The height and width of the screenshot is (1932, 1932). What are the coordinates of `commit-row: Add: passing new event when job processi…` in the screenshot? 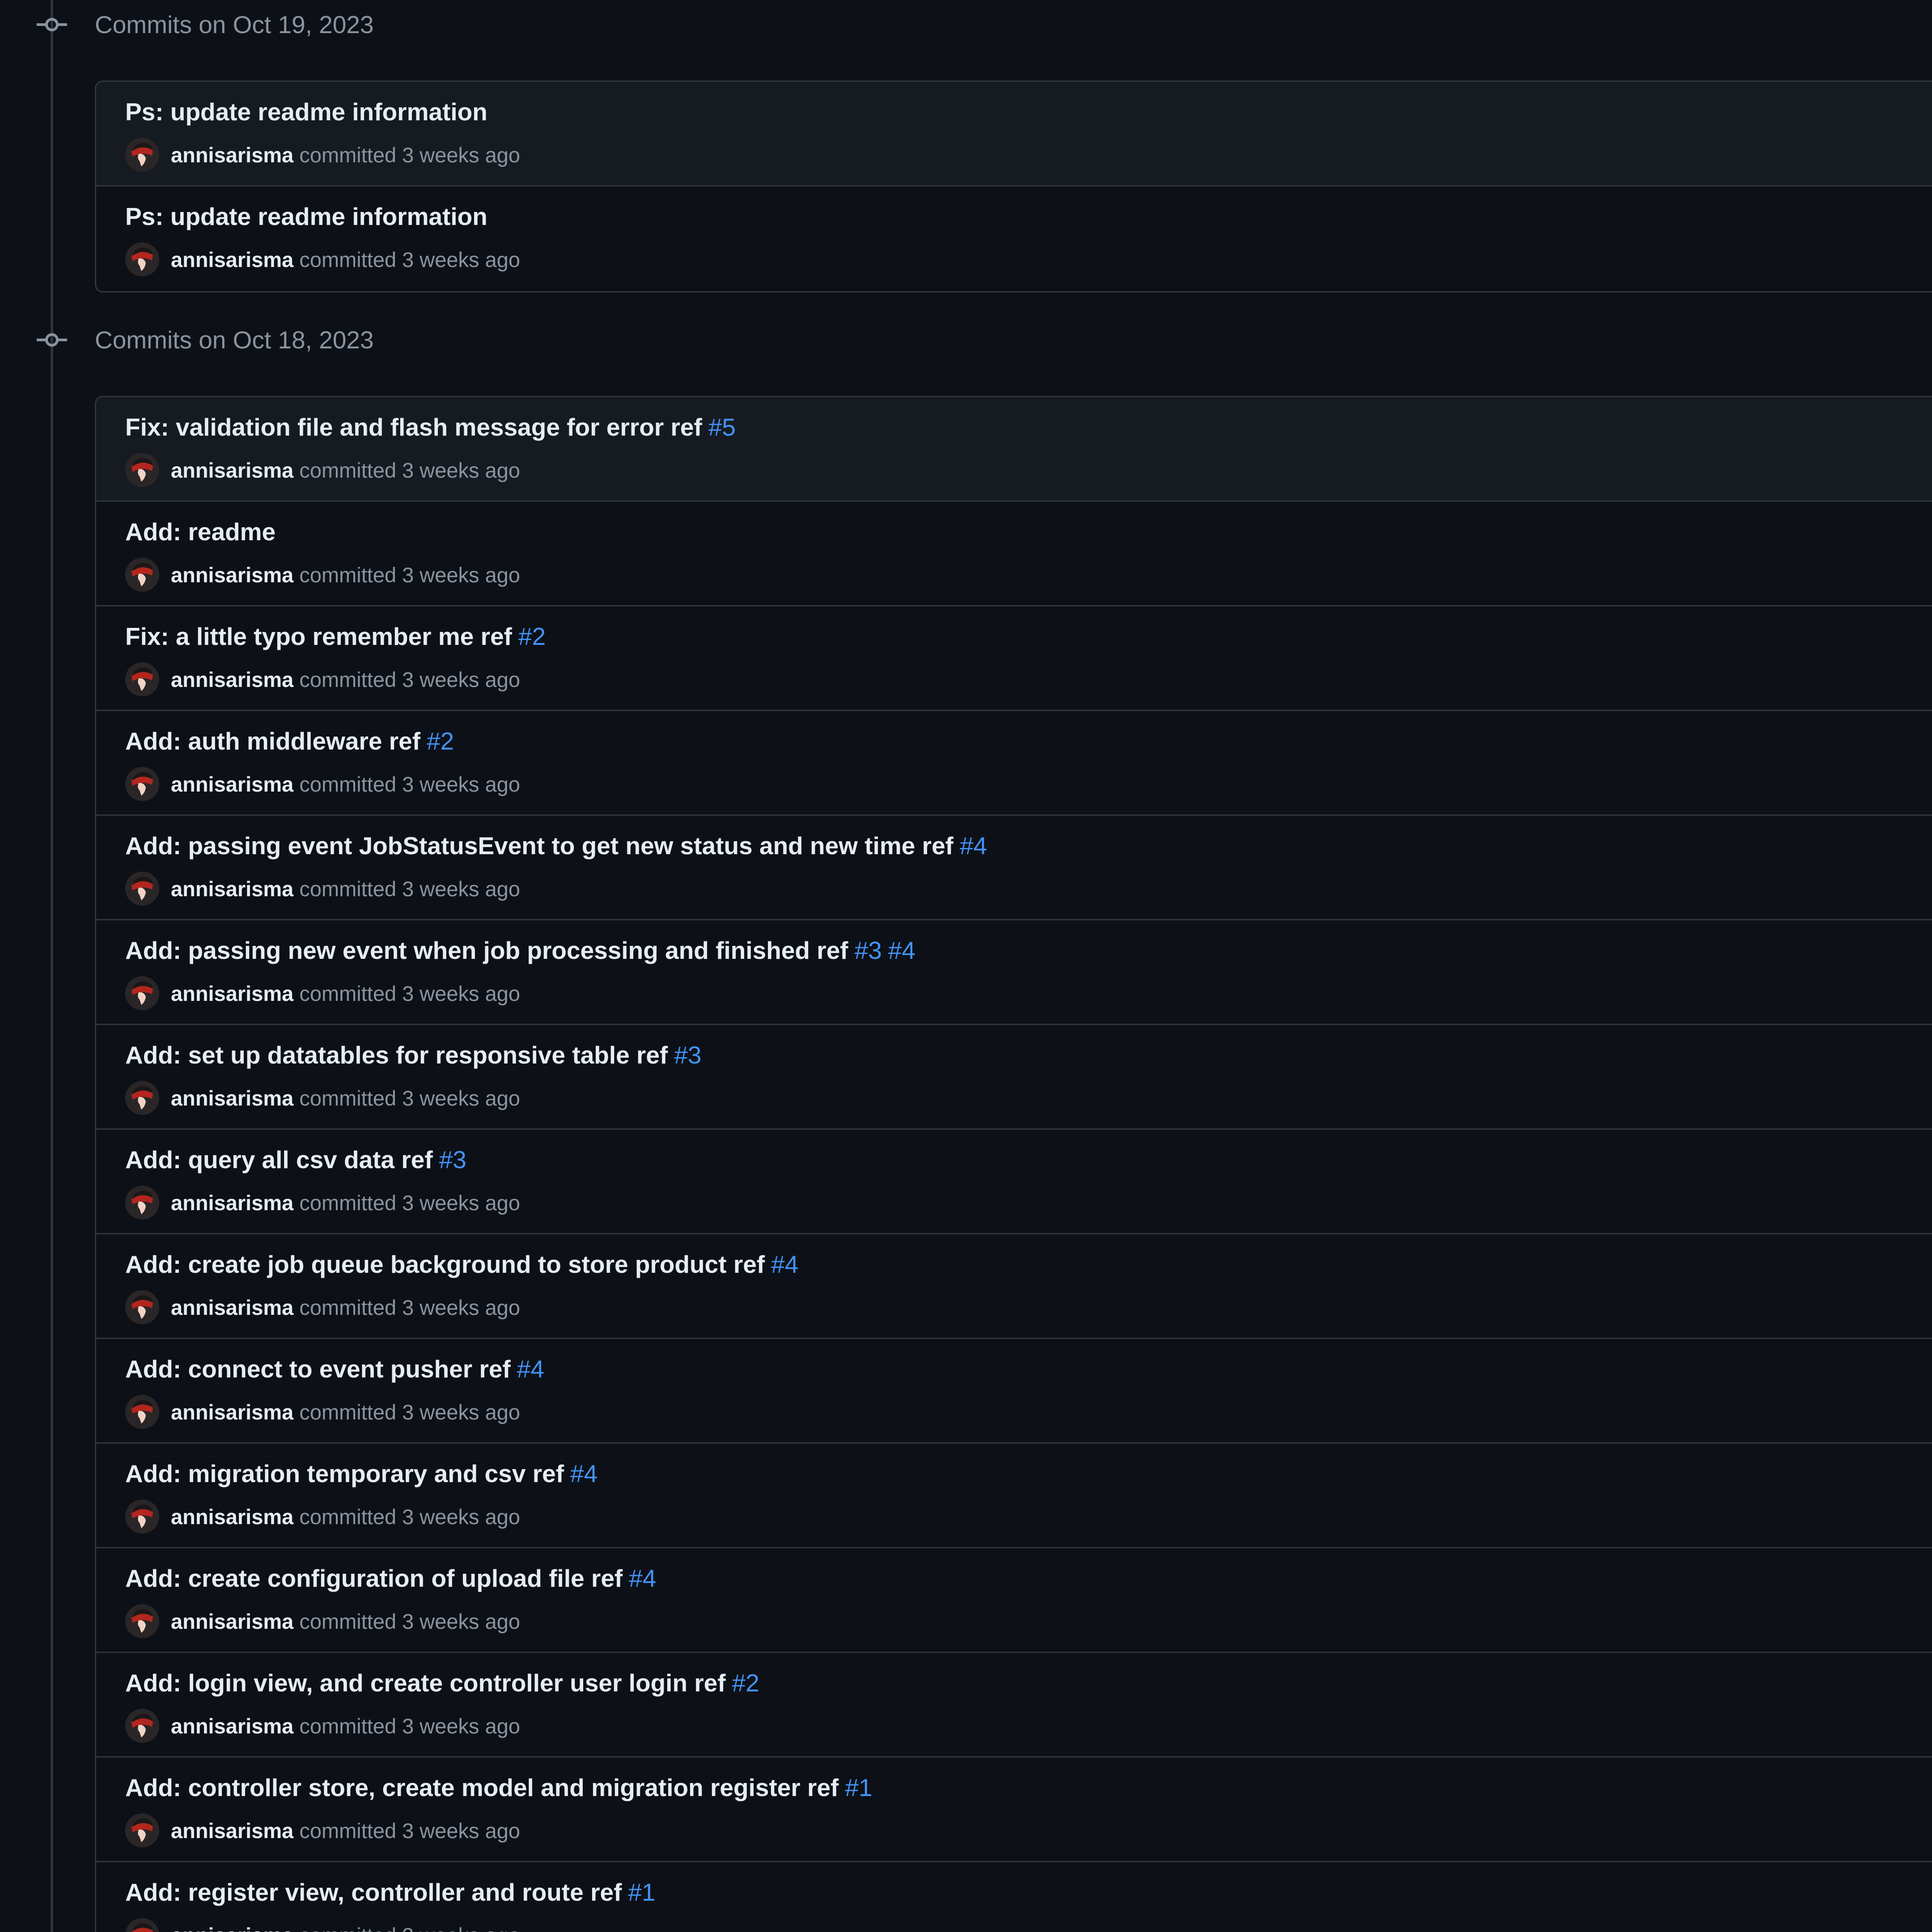 It's located at (1014, 972).